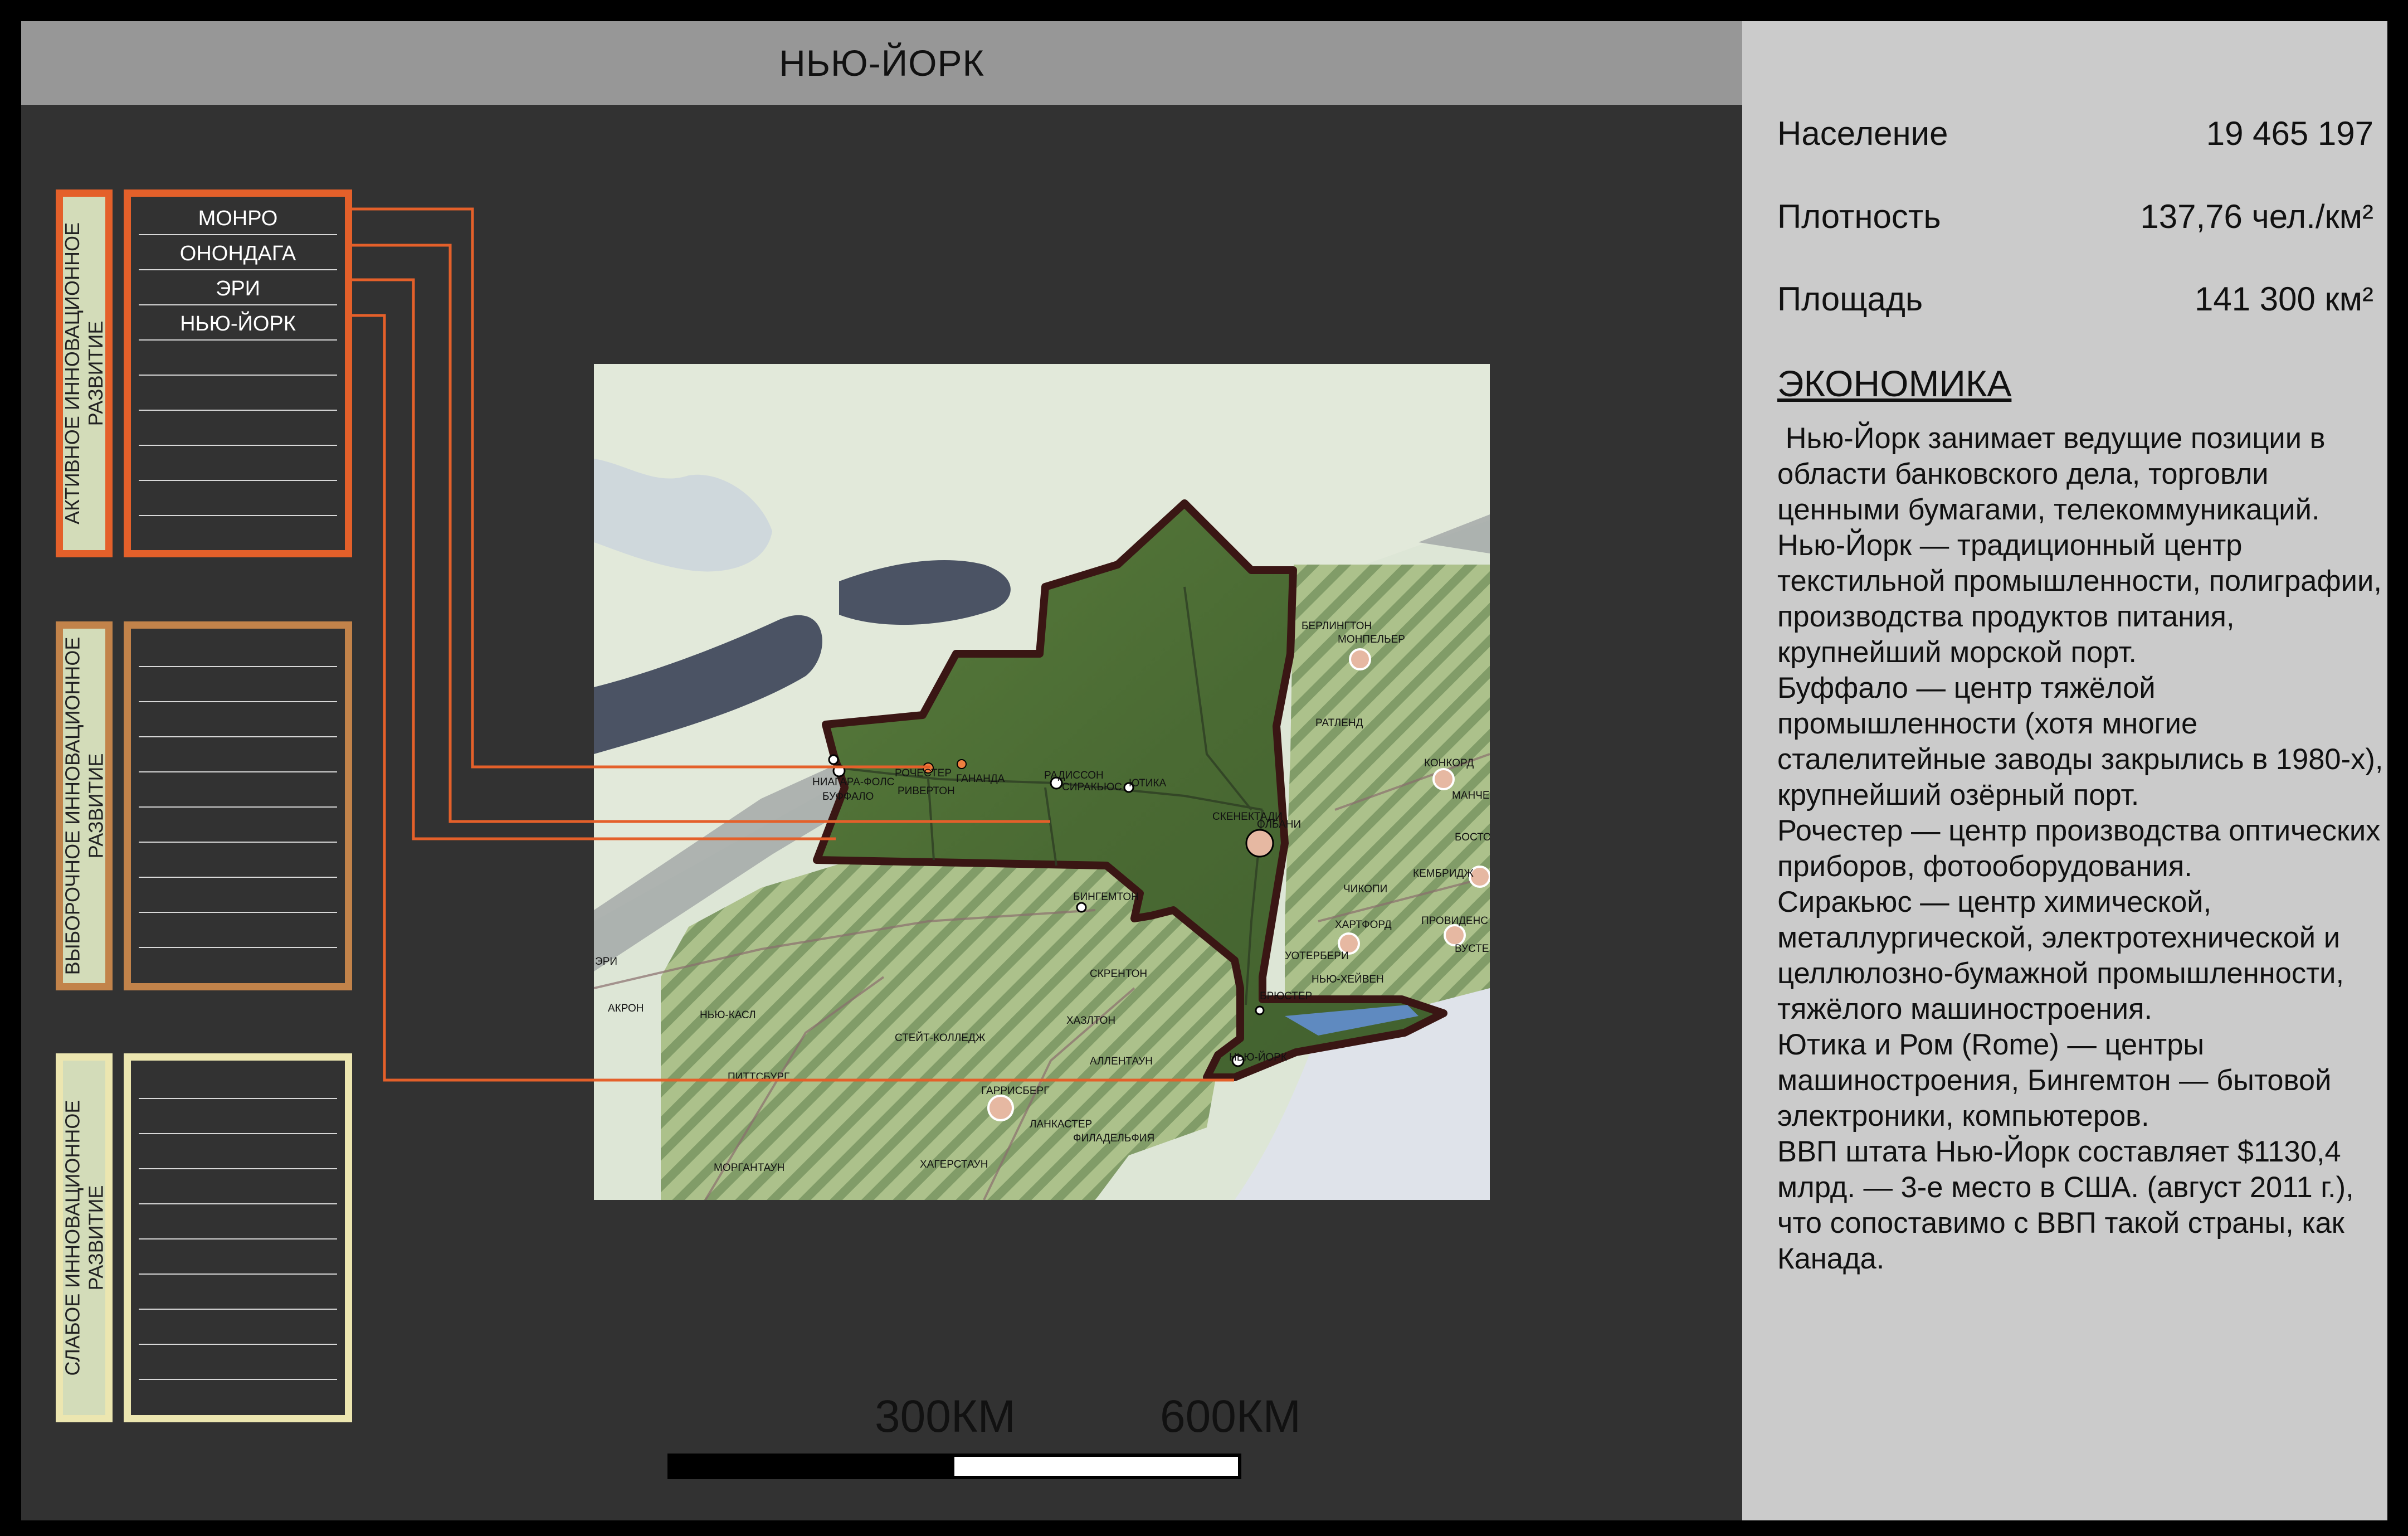 This screenshot has width=2408, height=1536. Describe the element at coordinates (1118, 974) in the screenshot. I see `city-label: СКРЕНТОН` at that location.